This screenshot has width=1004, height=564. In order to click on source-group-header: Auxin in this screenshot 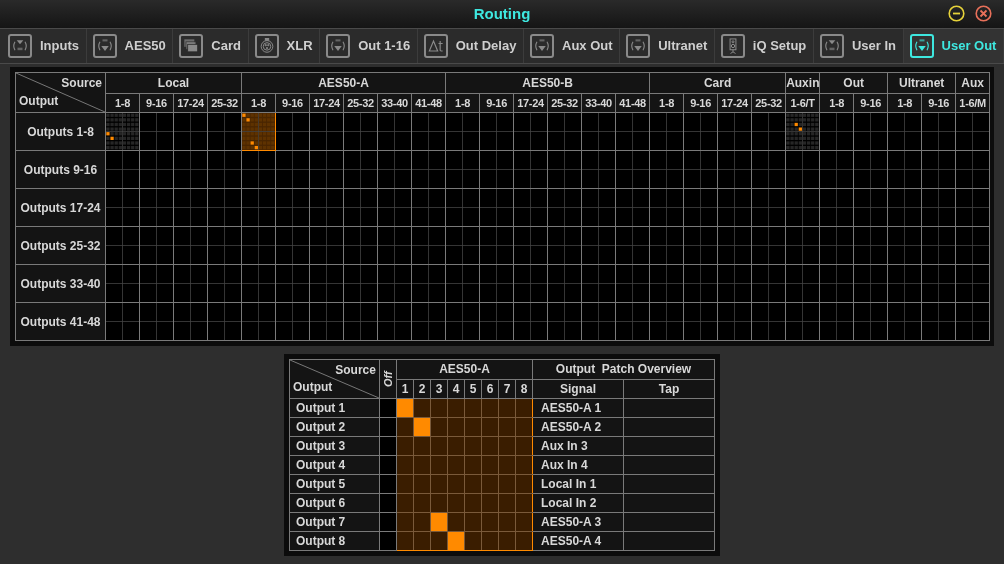, I will do `click(802, 83)`.